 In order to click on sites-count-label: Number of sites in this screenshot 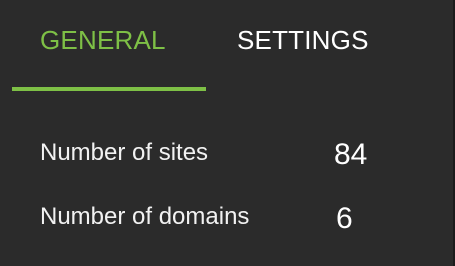, I will do `click(124, 152)`.